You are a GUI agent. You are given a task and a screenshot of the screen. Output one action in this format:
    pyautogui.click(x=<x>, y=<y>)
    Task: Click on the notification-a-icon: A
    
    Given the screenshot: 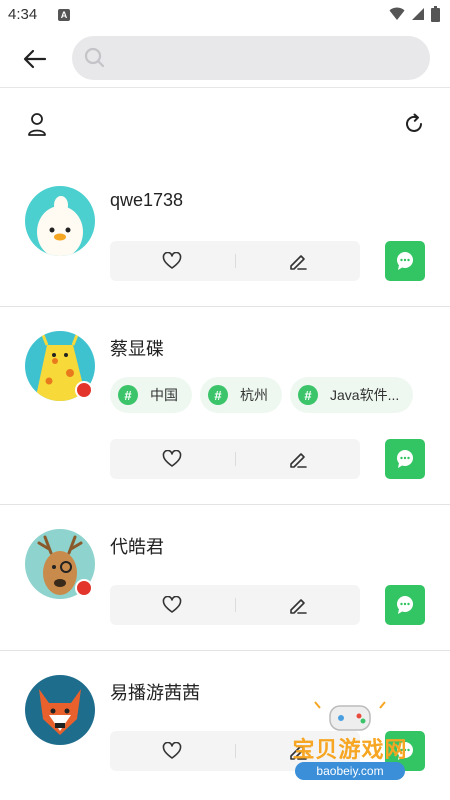 What is the action you would take?
    pyautogui.click(x=64, y=15)
    